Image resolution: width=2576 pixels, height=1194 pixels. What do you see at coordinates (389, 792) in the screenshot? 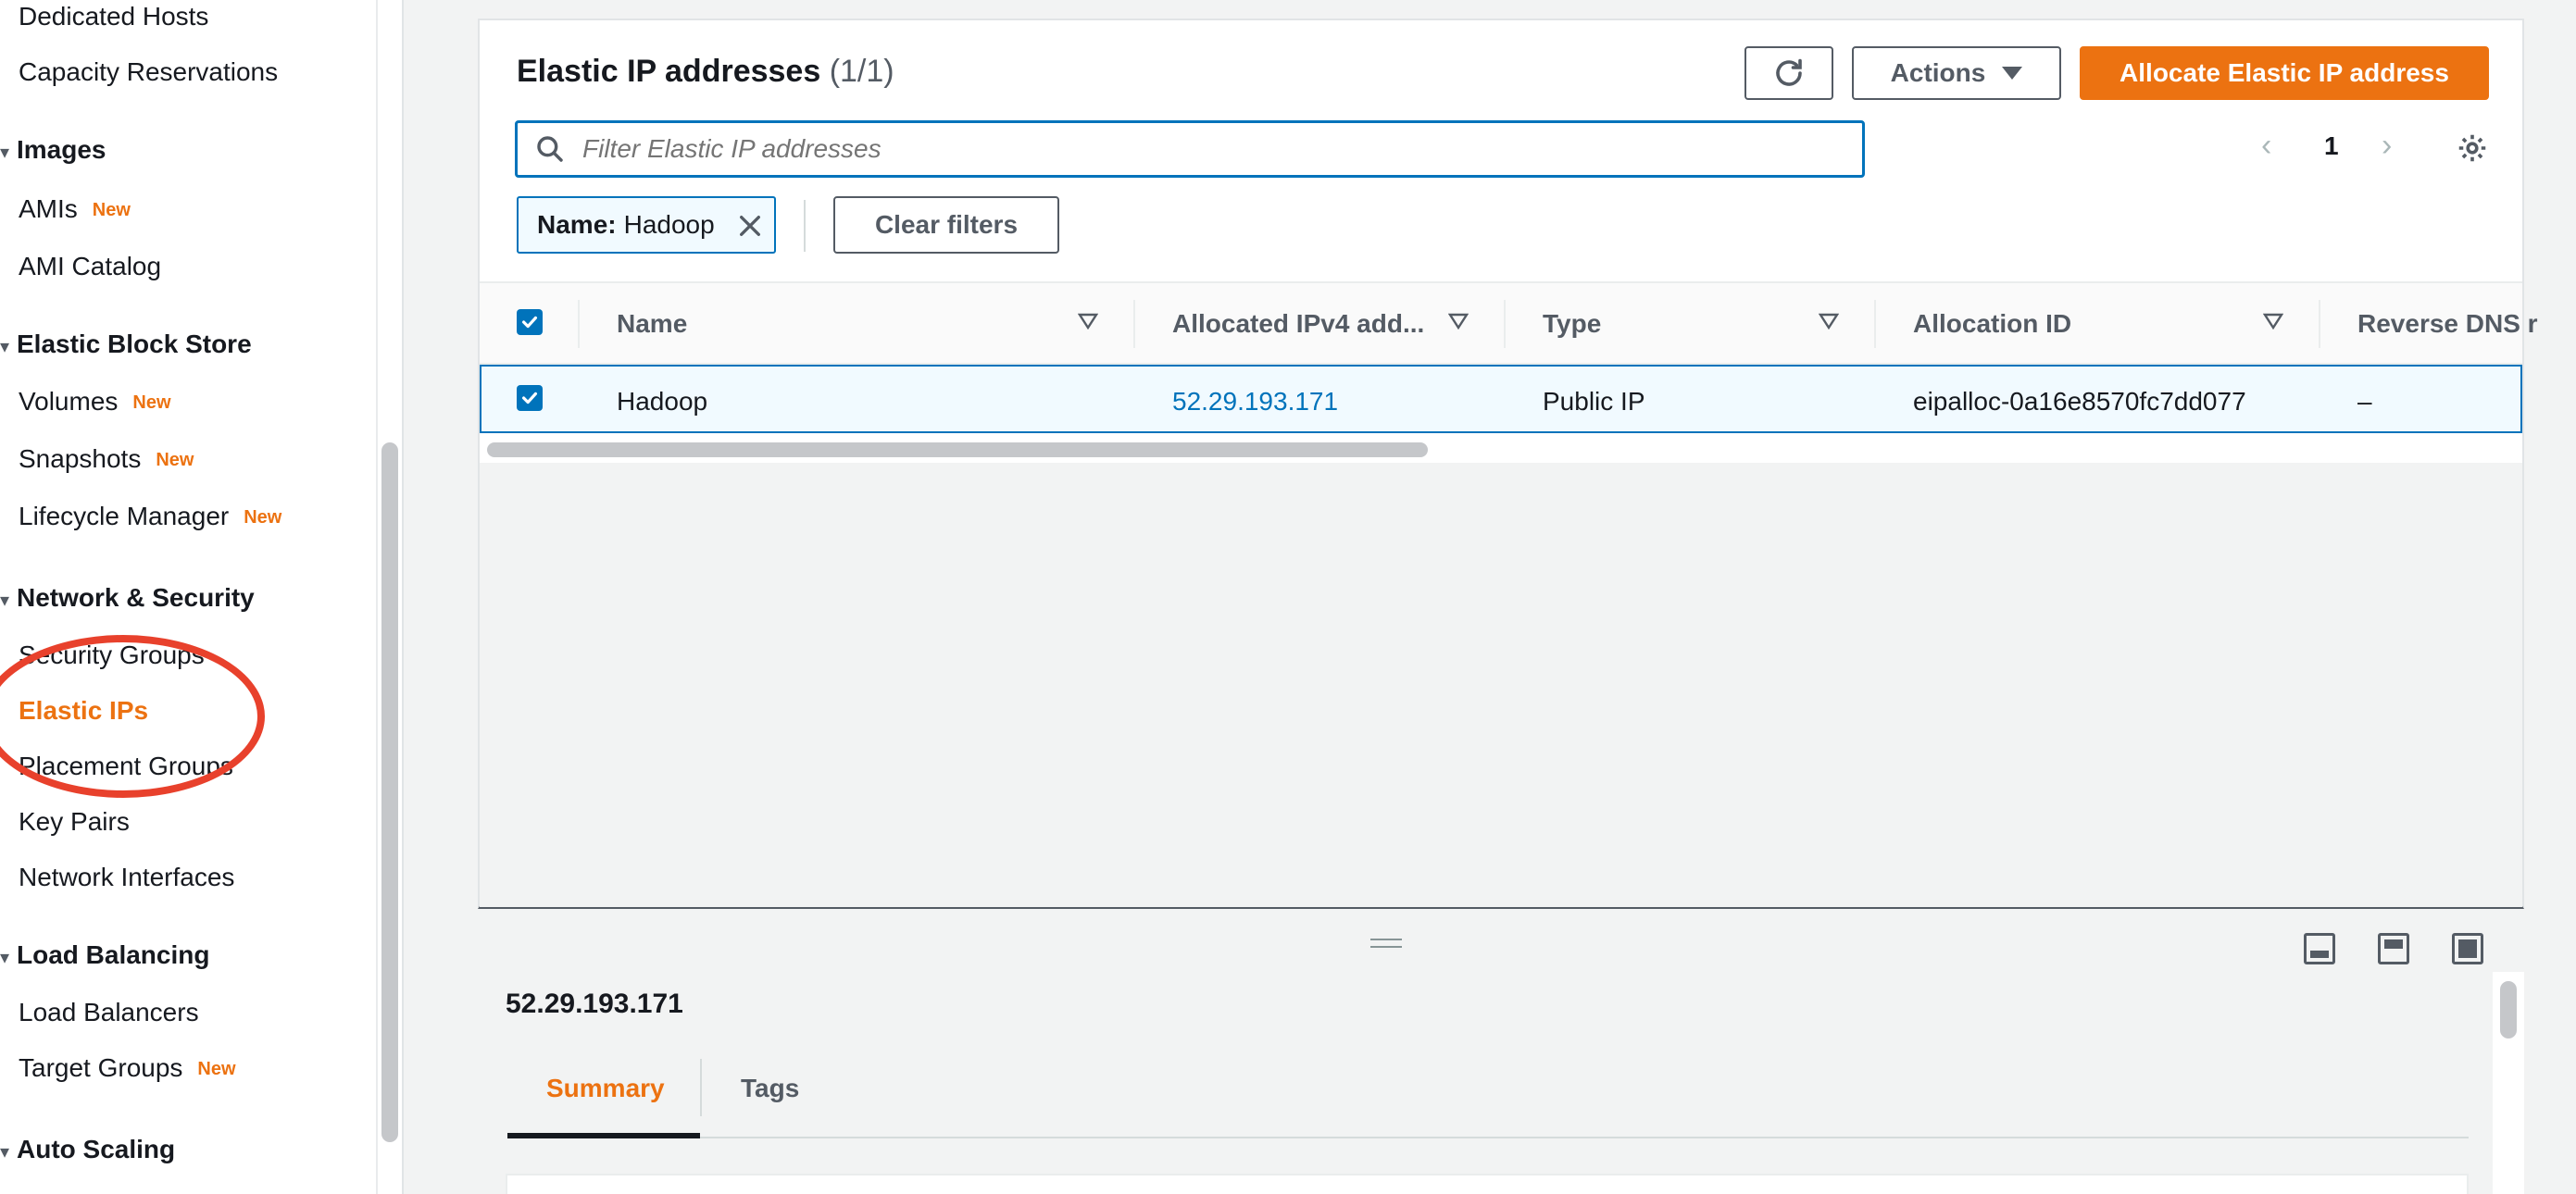
I see `sidebar-scrollbar-thumb` at bounding box center [389, 792].